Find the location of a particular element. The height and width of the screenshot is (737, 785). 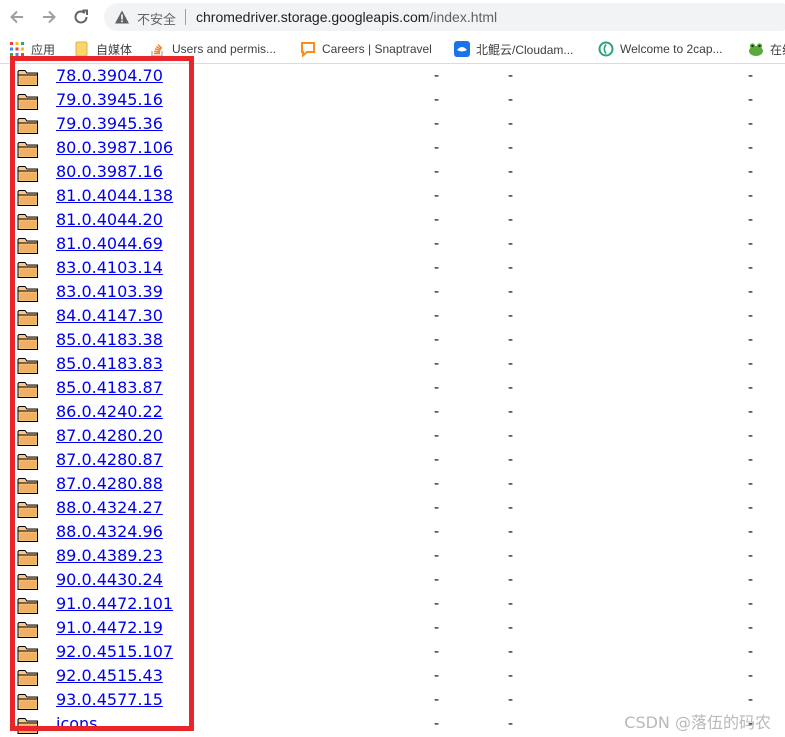

url-path: /index.html is located at coordinates (463, 17).